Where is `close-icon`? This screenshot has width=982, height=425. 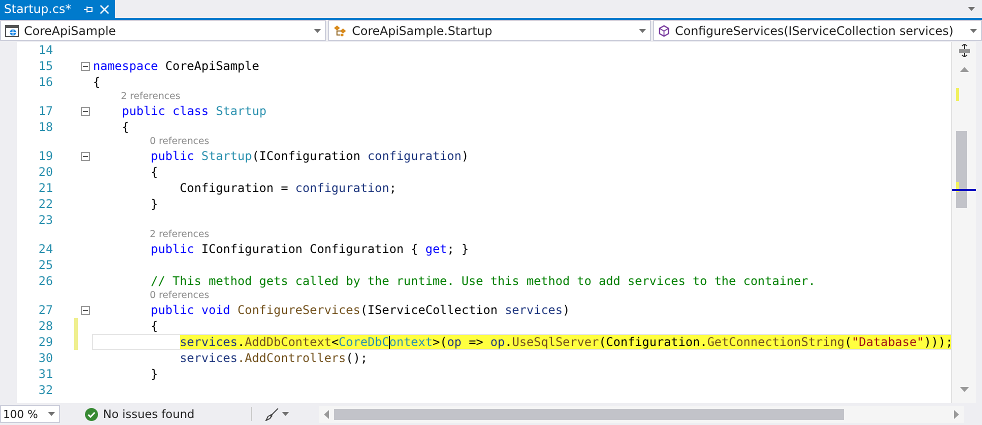
close-icon is located at coordinates (105, 9).